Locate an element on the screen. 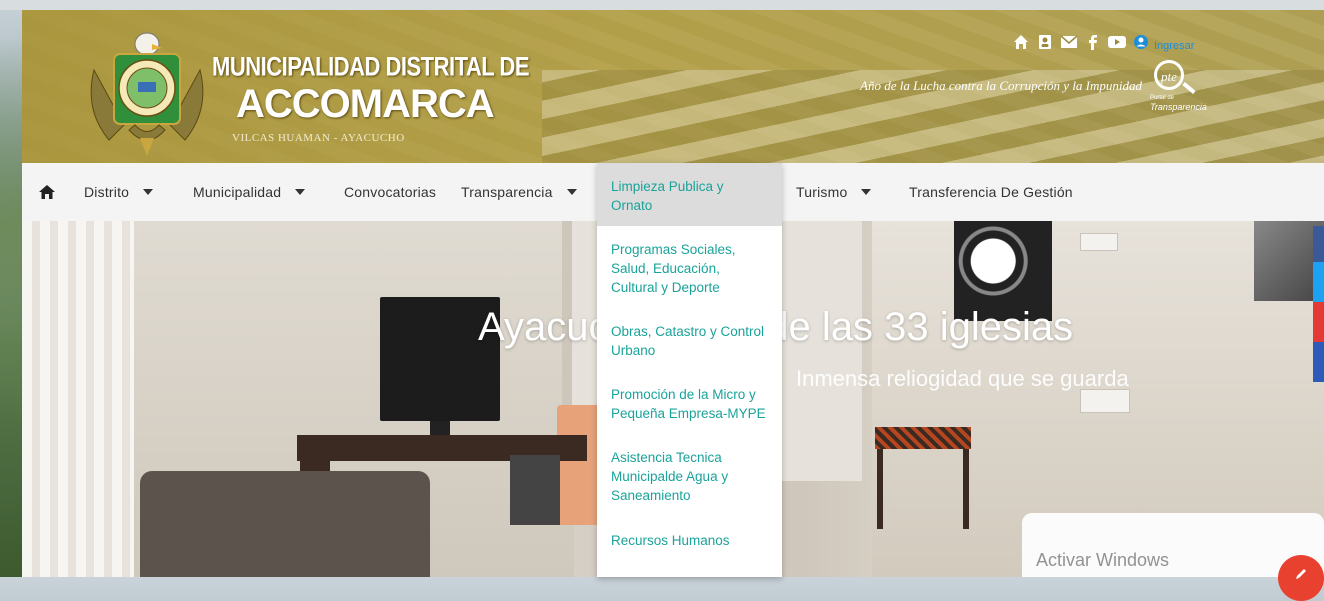 The image size is (1324, 601). nav-item-distrito: Distrito is located at coordinates (119, 192).